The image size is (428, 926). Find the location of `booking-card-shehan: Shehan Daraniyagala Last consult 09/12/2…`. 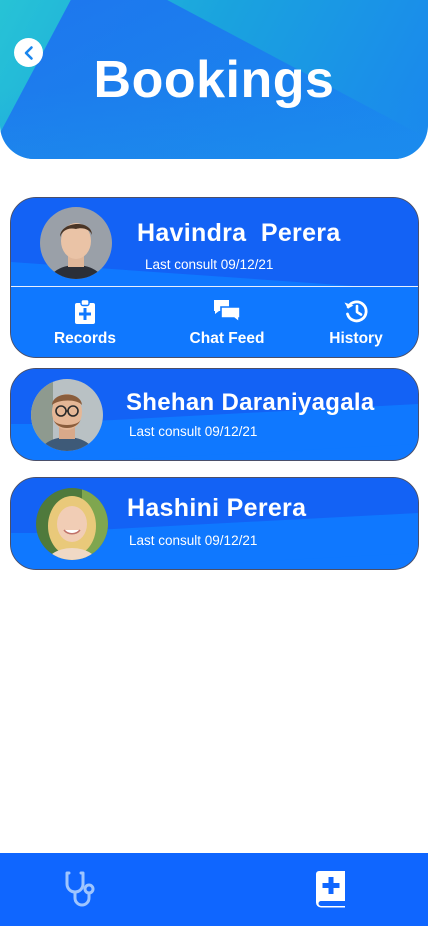

booking-card-shehan: Shehan Daraniyagala Last consult 09/12/2… is located at coordinates (214, 414).